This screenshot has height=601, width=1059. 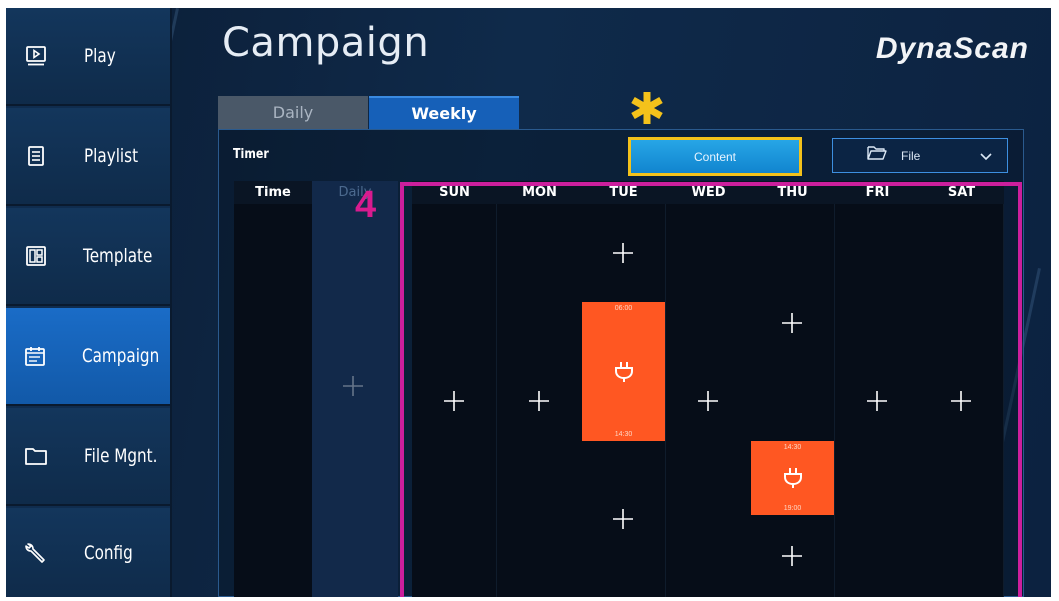 What do you see at coordinates (647, 108) in the screenshot?
I see `asterisk-marker` at bounding box center [647, 108].